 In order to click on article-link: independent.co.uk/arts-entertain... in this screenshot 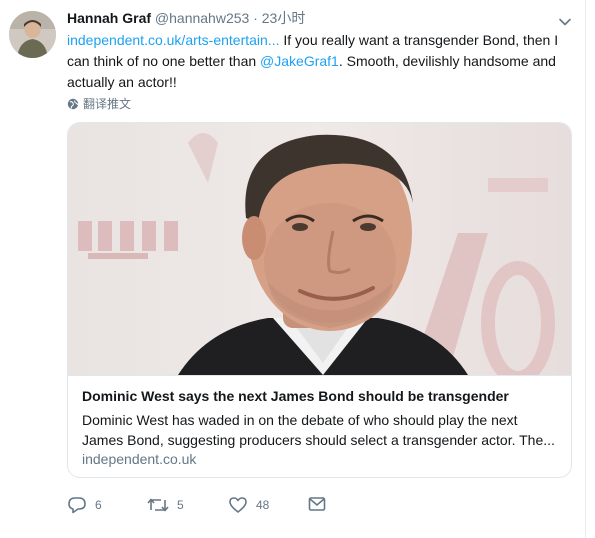, I will do `click(173, 40)`.